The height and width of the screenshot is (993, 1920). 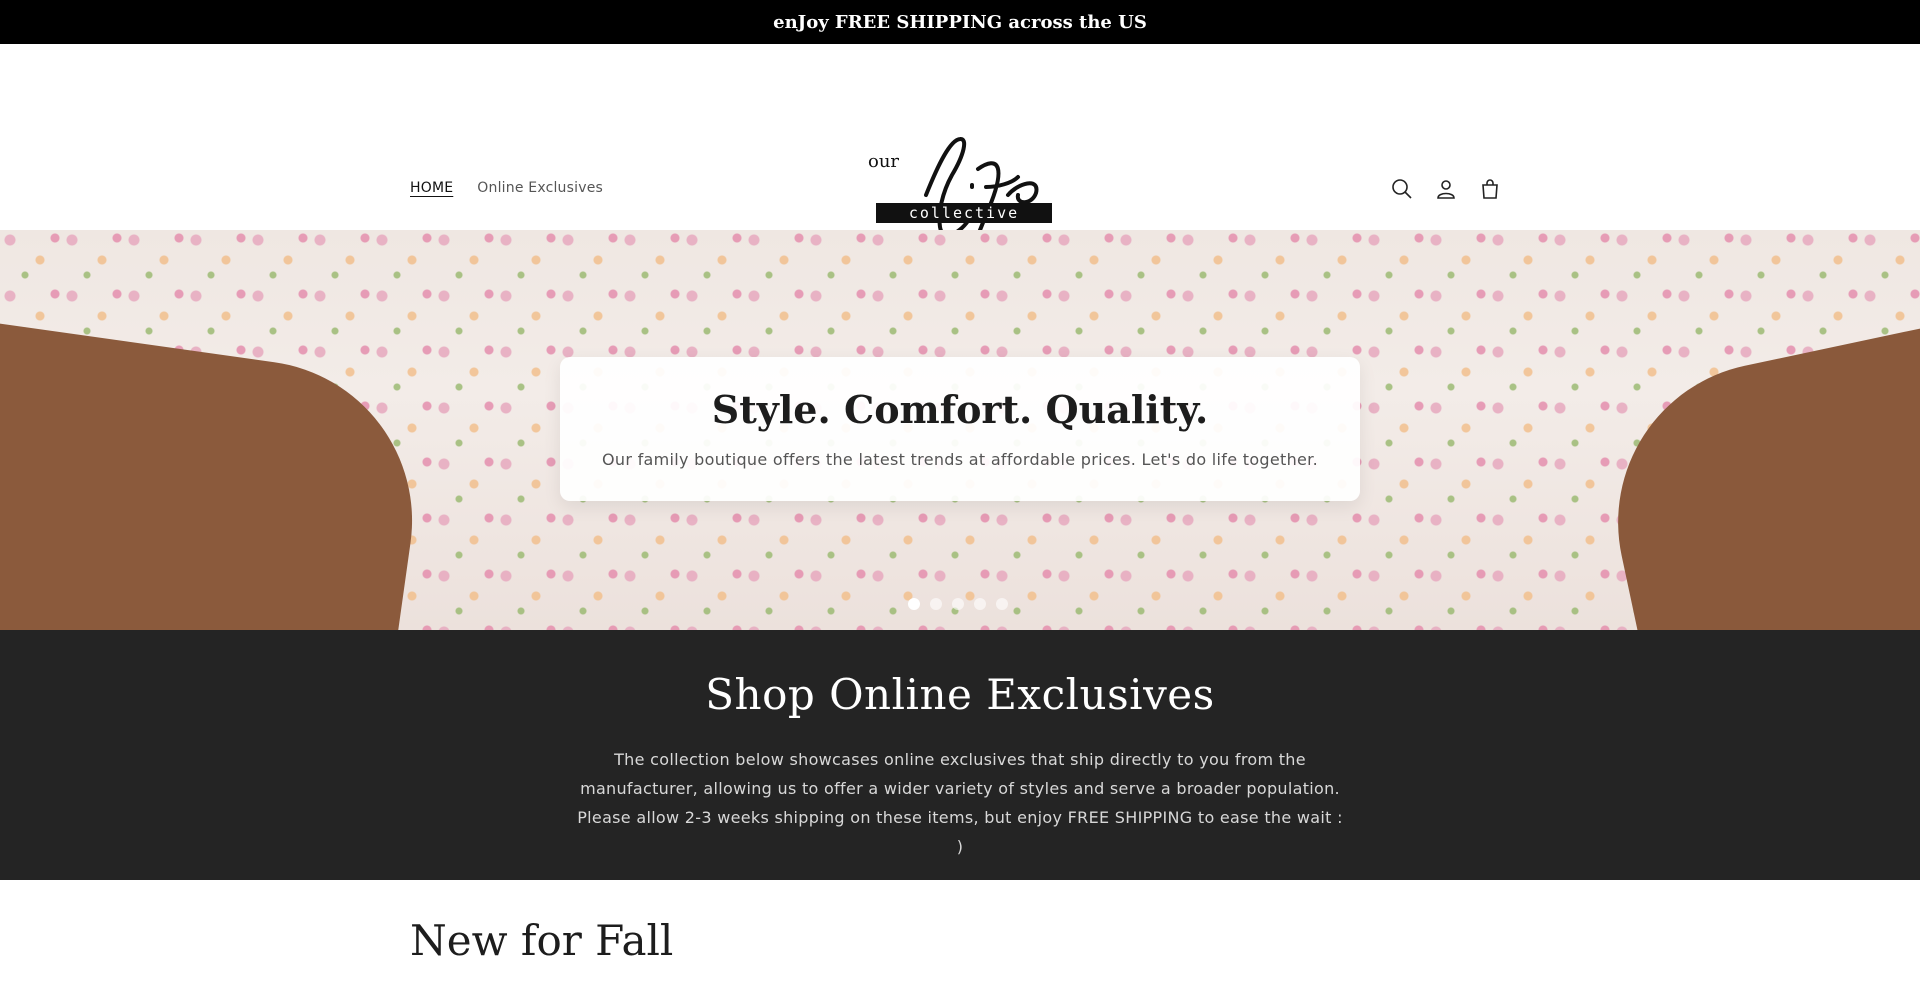 I want to click on new-for-fall-section: New for Fall, so click(x=960, y=922).